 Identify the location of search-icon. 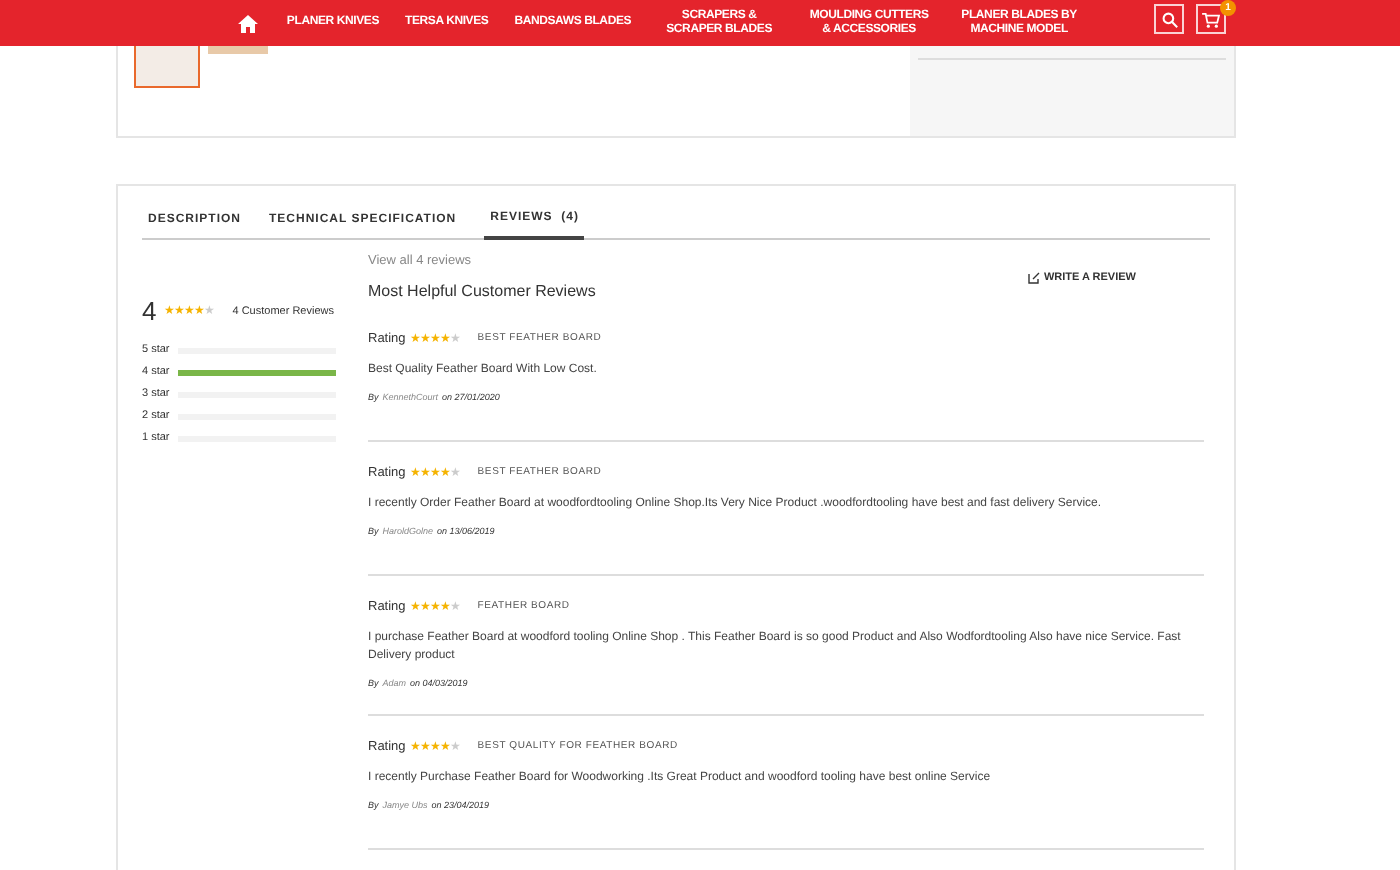
(1169, 19).